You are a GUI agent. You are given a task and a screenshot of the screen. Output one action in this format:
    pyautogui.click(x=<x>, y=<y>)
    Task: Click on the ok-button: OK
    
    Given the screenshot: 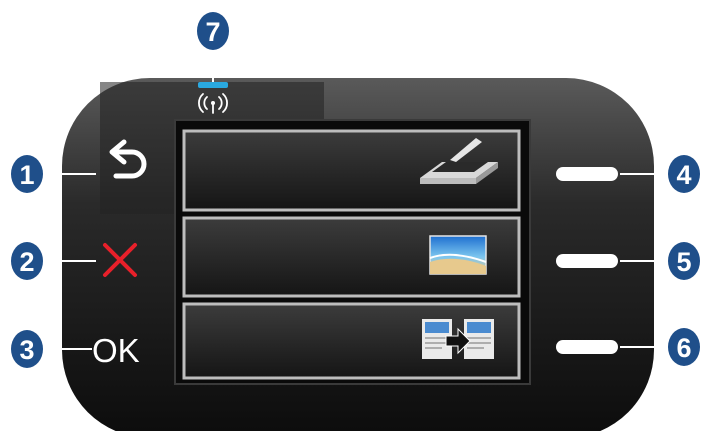 What is the action you would take?
    pyautogui.click(x=116, y=350)
    